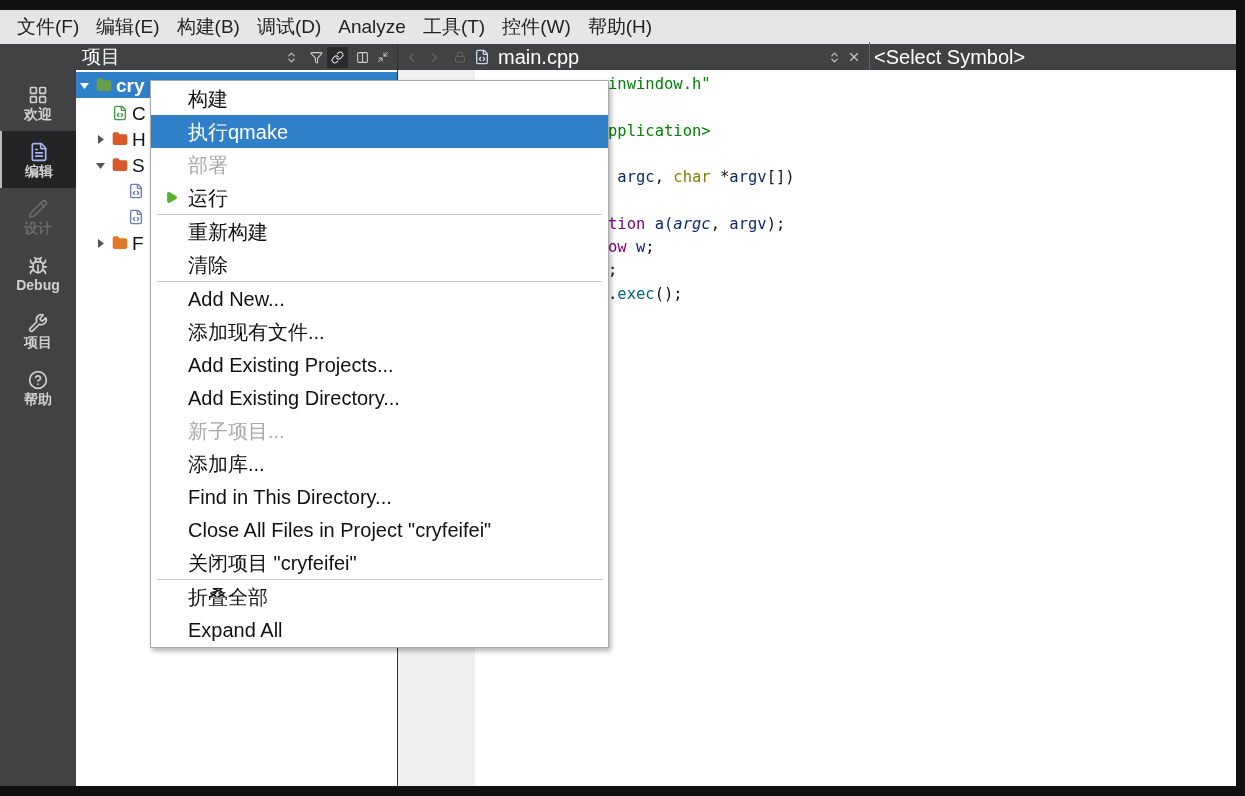 This screenshot has height=796, width=1245. Describe the element at coordinates (631, 248) in the screenshot. I see `code-line: ow w;` at that location.